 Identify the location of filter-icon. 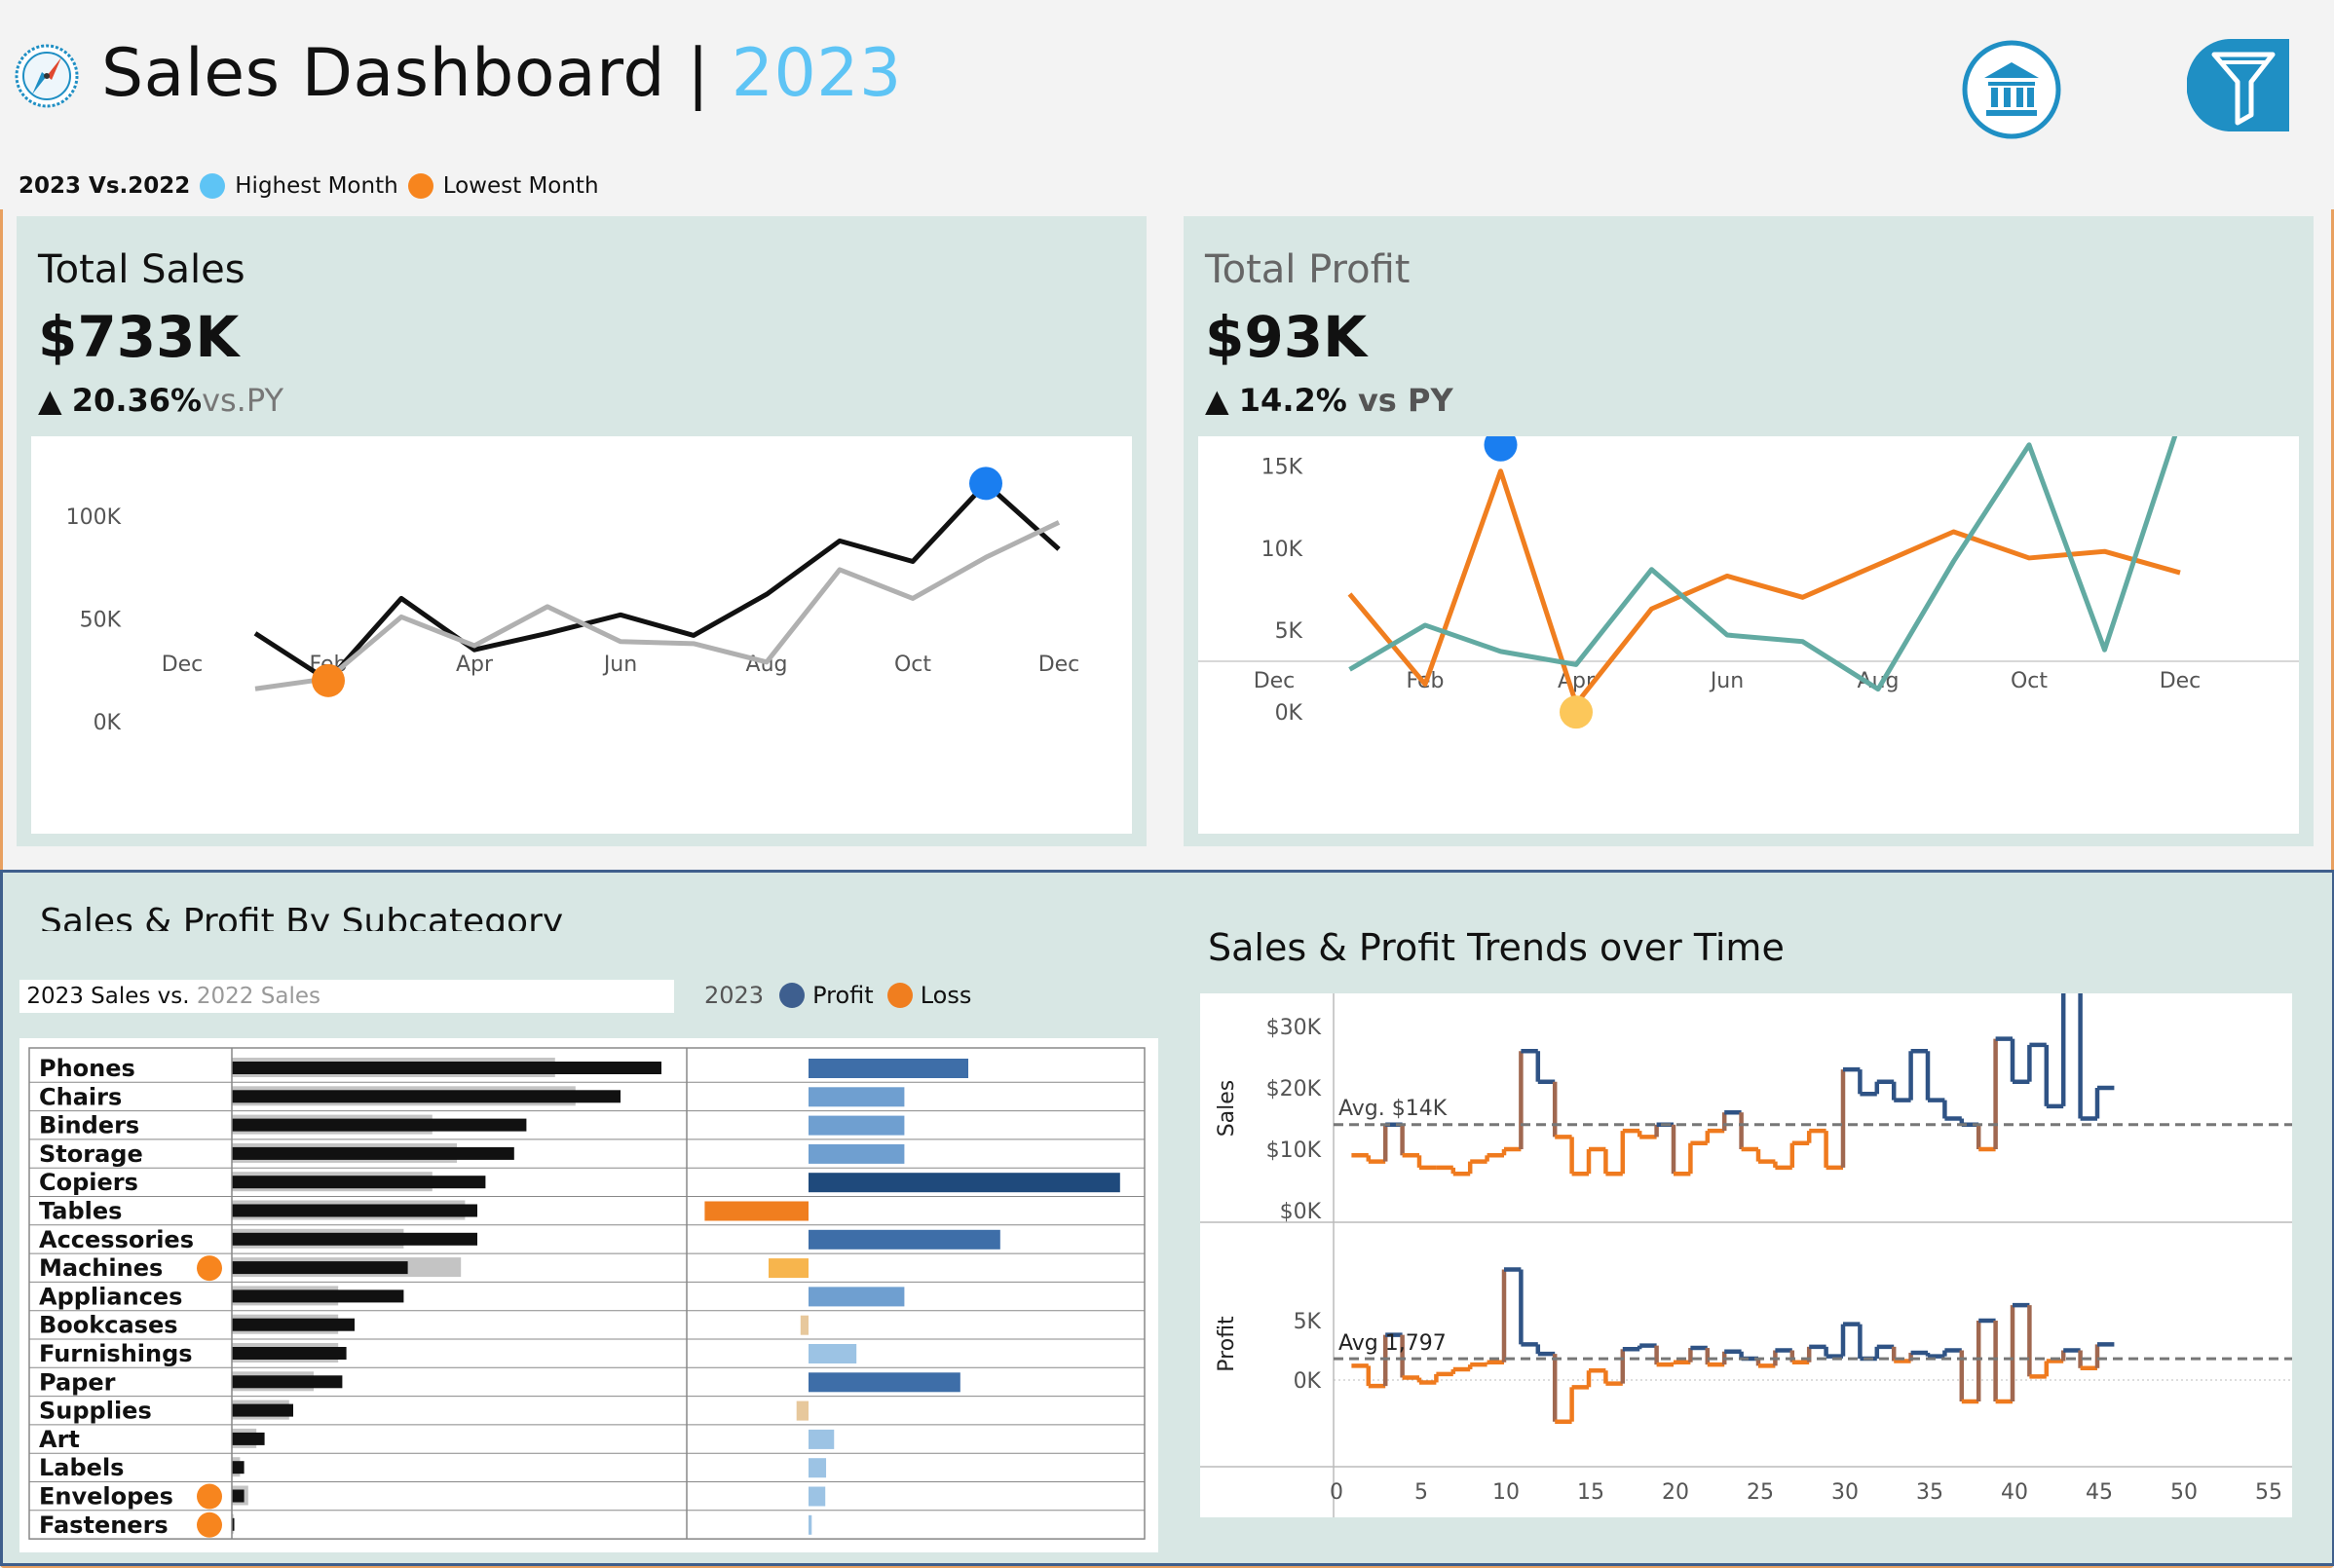
(2238, 85).